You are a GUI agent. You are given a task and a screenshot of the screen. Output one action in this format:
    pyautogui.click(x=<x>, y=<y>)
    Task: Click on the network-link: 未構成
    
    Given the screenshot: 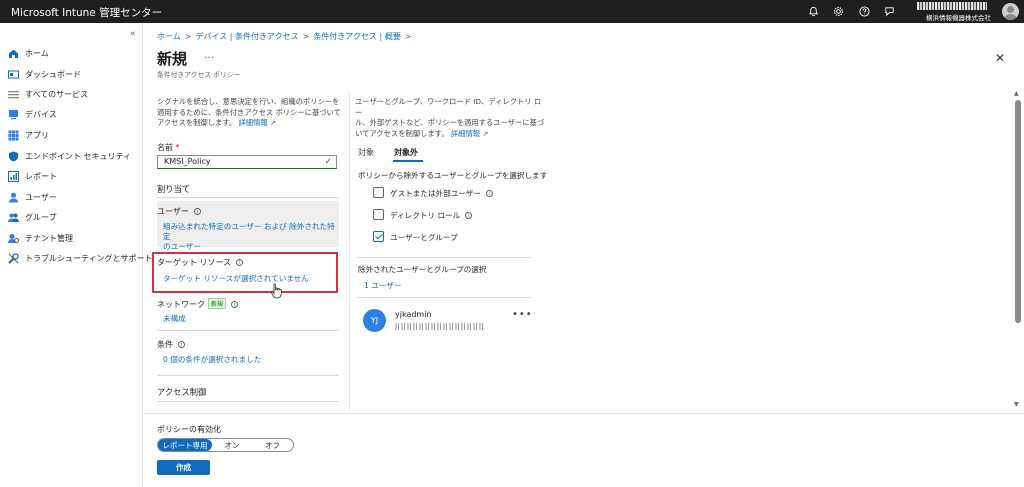 What is the action you would take?
    pyautogui.click(x=174, y=319)
    